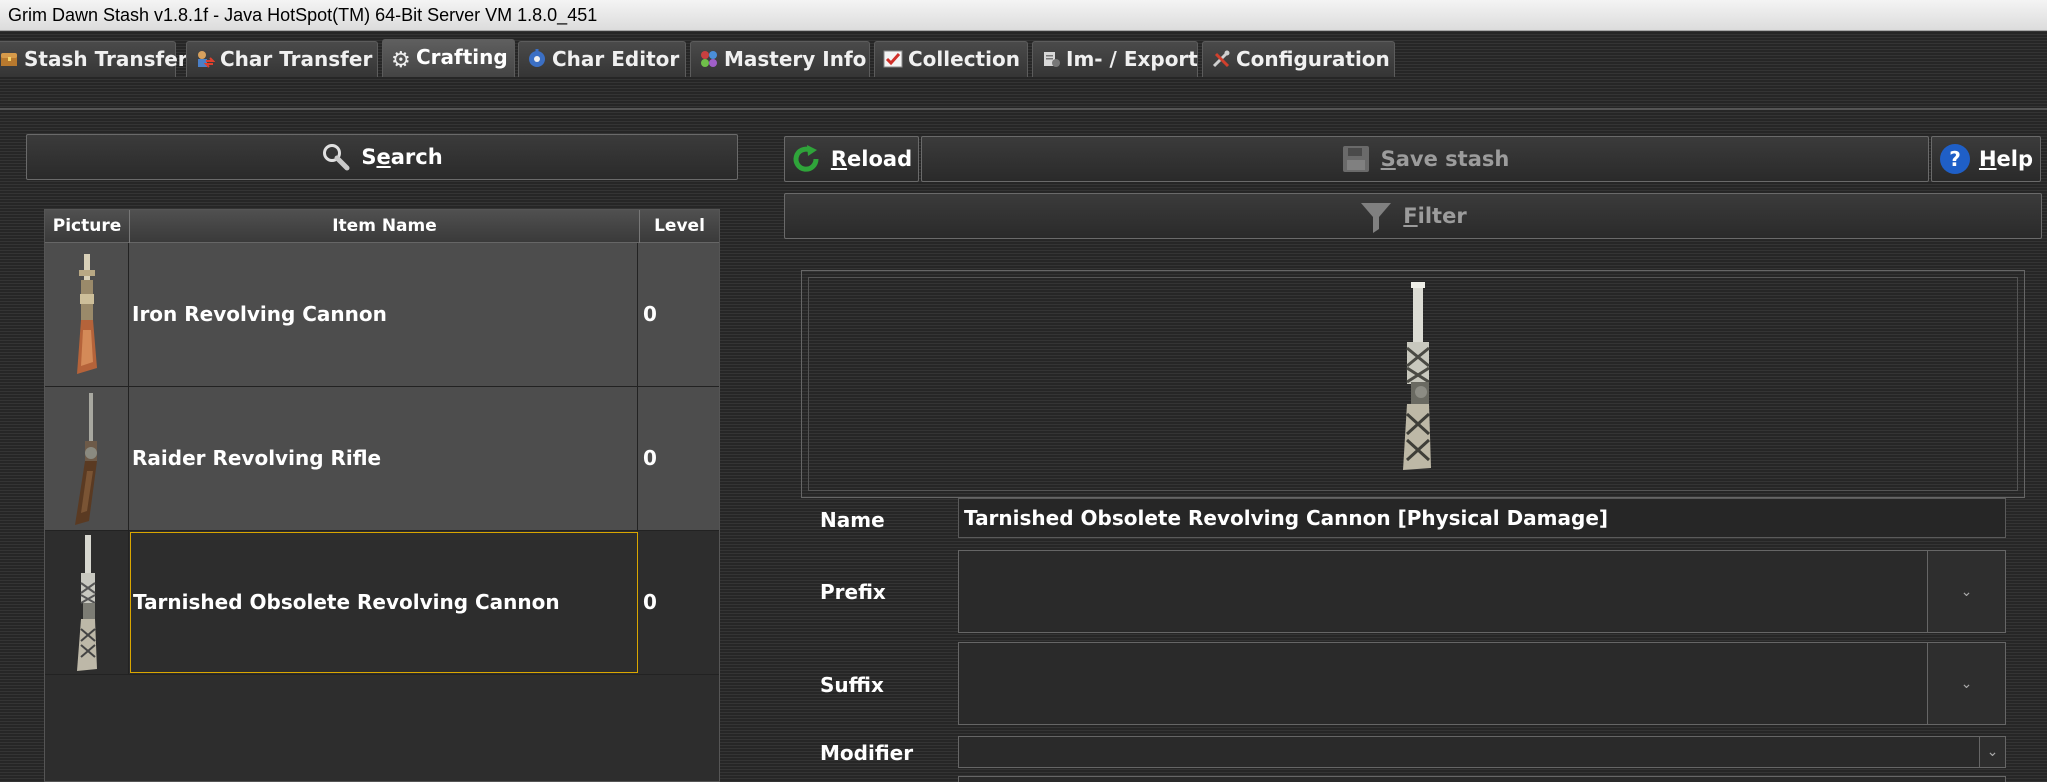 The width and height of the screenshot is (2047, 782). What do you see at coordinates (1376, 218) in the screenshot?
I see `funnel-icon` at bounding box center [1376, 218].